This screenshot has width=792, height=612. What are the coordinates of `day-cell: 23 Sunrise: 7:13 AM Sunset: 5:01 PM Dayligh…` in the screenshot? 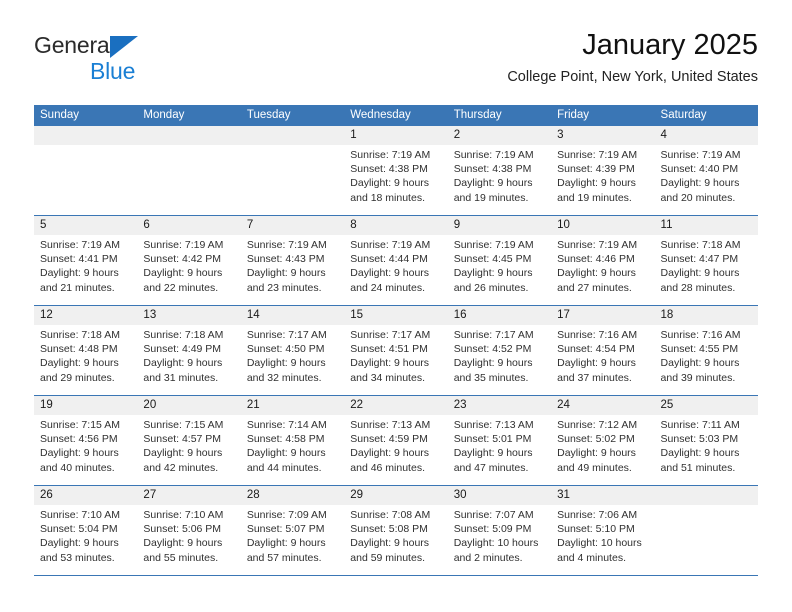 It's located at (499, 440).